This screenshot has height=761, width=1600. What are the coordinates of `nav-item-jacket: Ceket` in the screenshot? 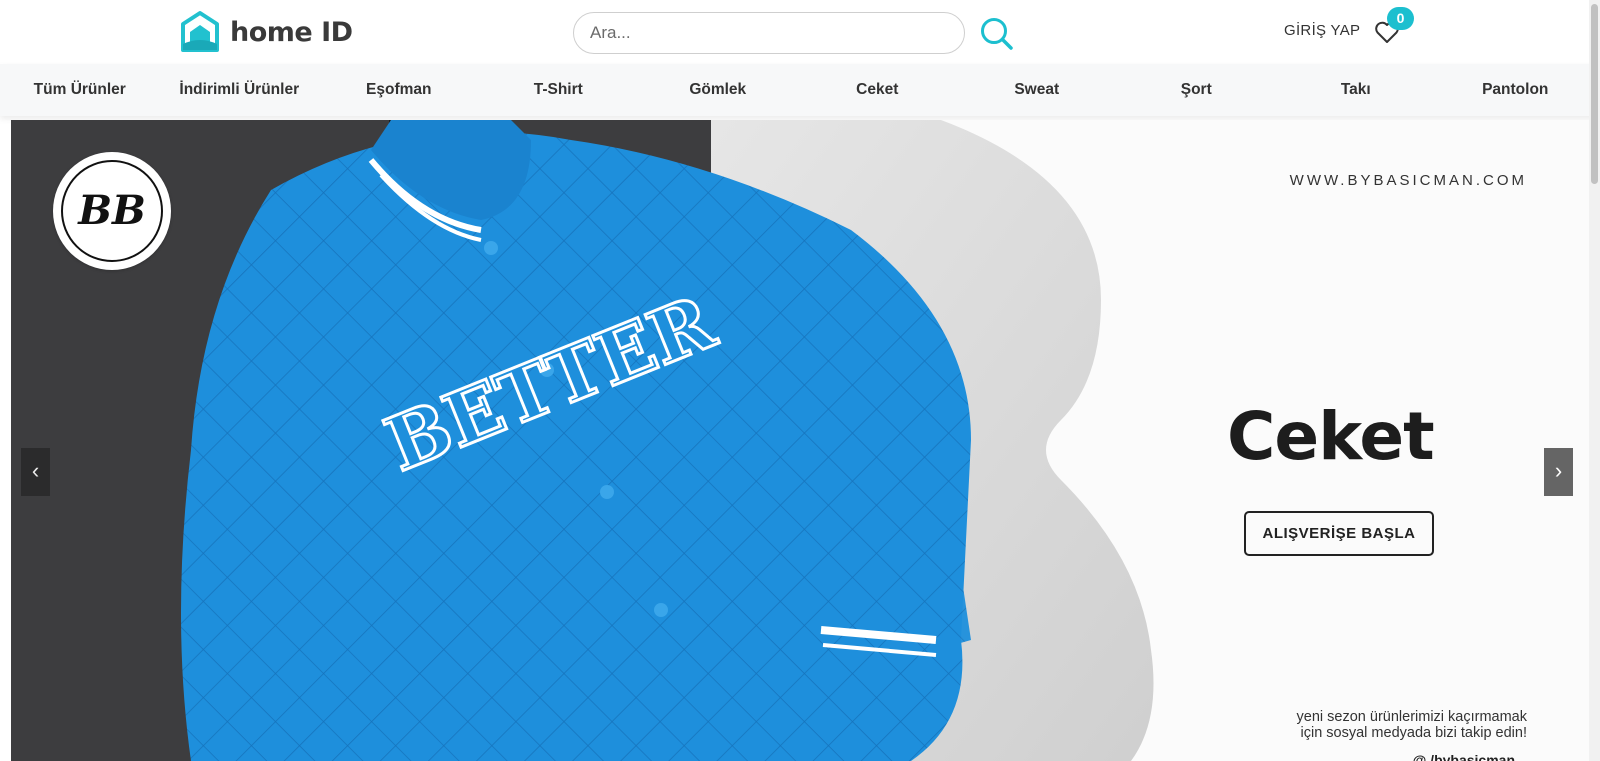 It's located at (878, 90).